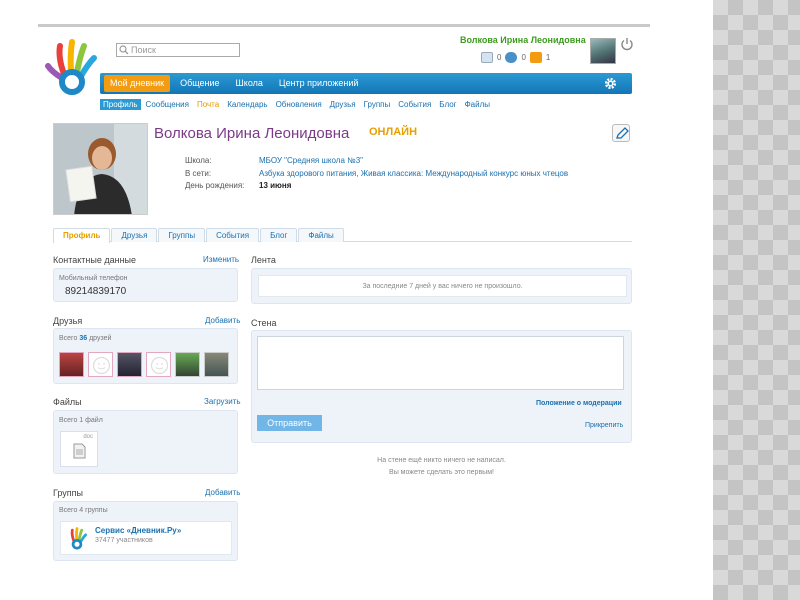 The height and width of the screenshot is (600, 800). I want to click on nav-my-diary: Мой дневник, so click(137, 83).